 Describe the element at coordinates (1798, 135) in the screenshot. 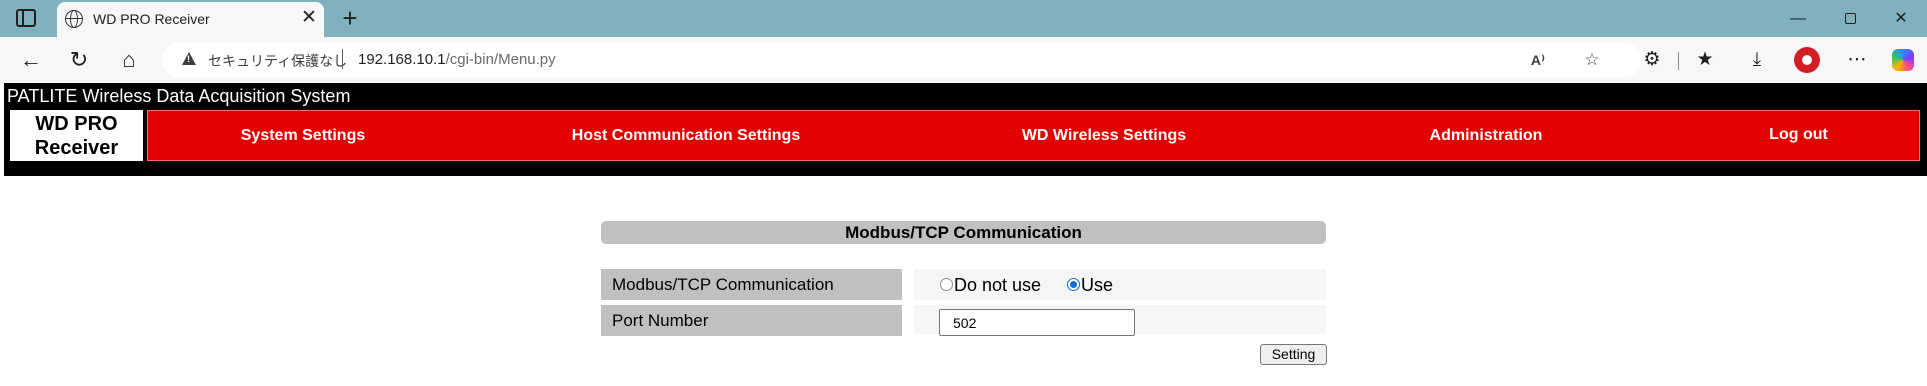

I see `nav-logout: Log out` at that location.